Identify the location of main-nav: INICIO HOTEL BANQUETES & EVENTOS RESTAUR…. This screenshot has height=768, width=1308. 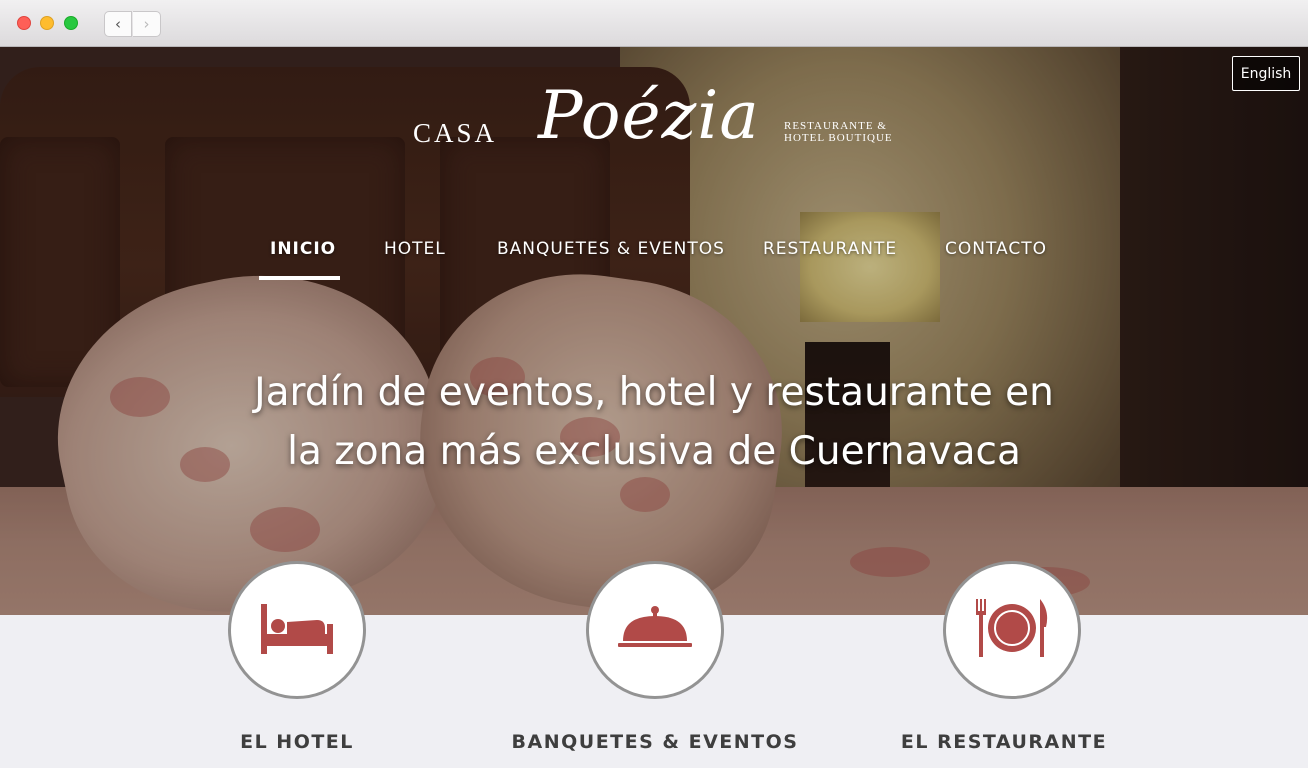
(654, 259).